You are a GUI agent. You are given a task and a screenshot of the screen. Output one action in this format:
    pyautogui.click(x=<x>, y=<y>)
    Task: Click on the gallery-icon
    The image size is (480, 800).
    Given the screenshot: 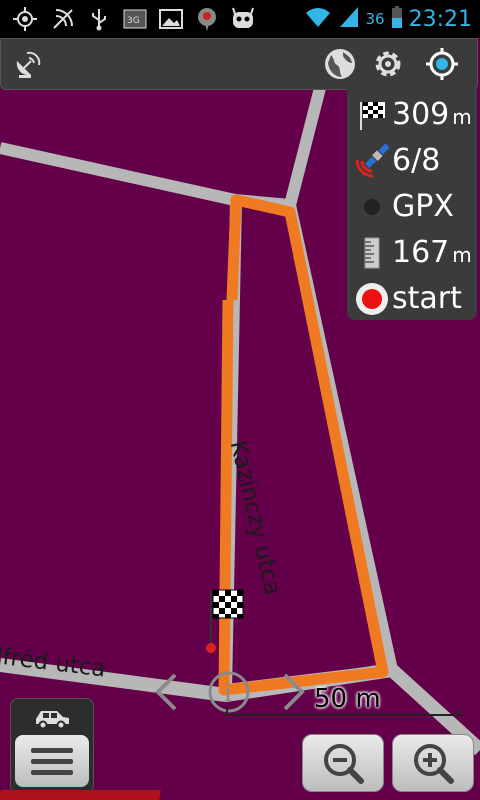 What is the action you would take?
    pyautogui.click(x=171, y=19)
    